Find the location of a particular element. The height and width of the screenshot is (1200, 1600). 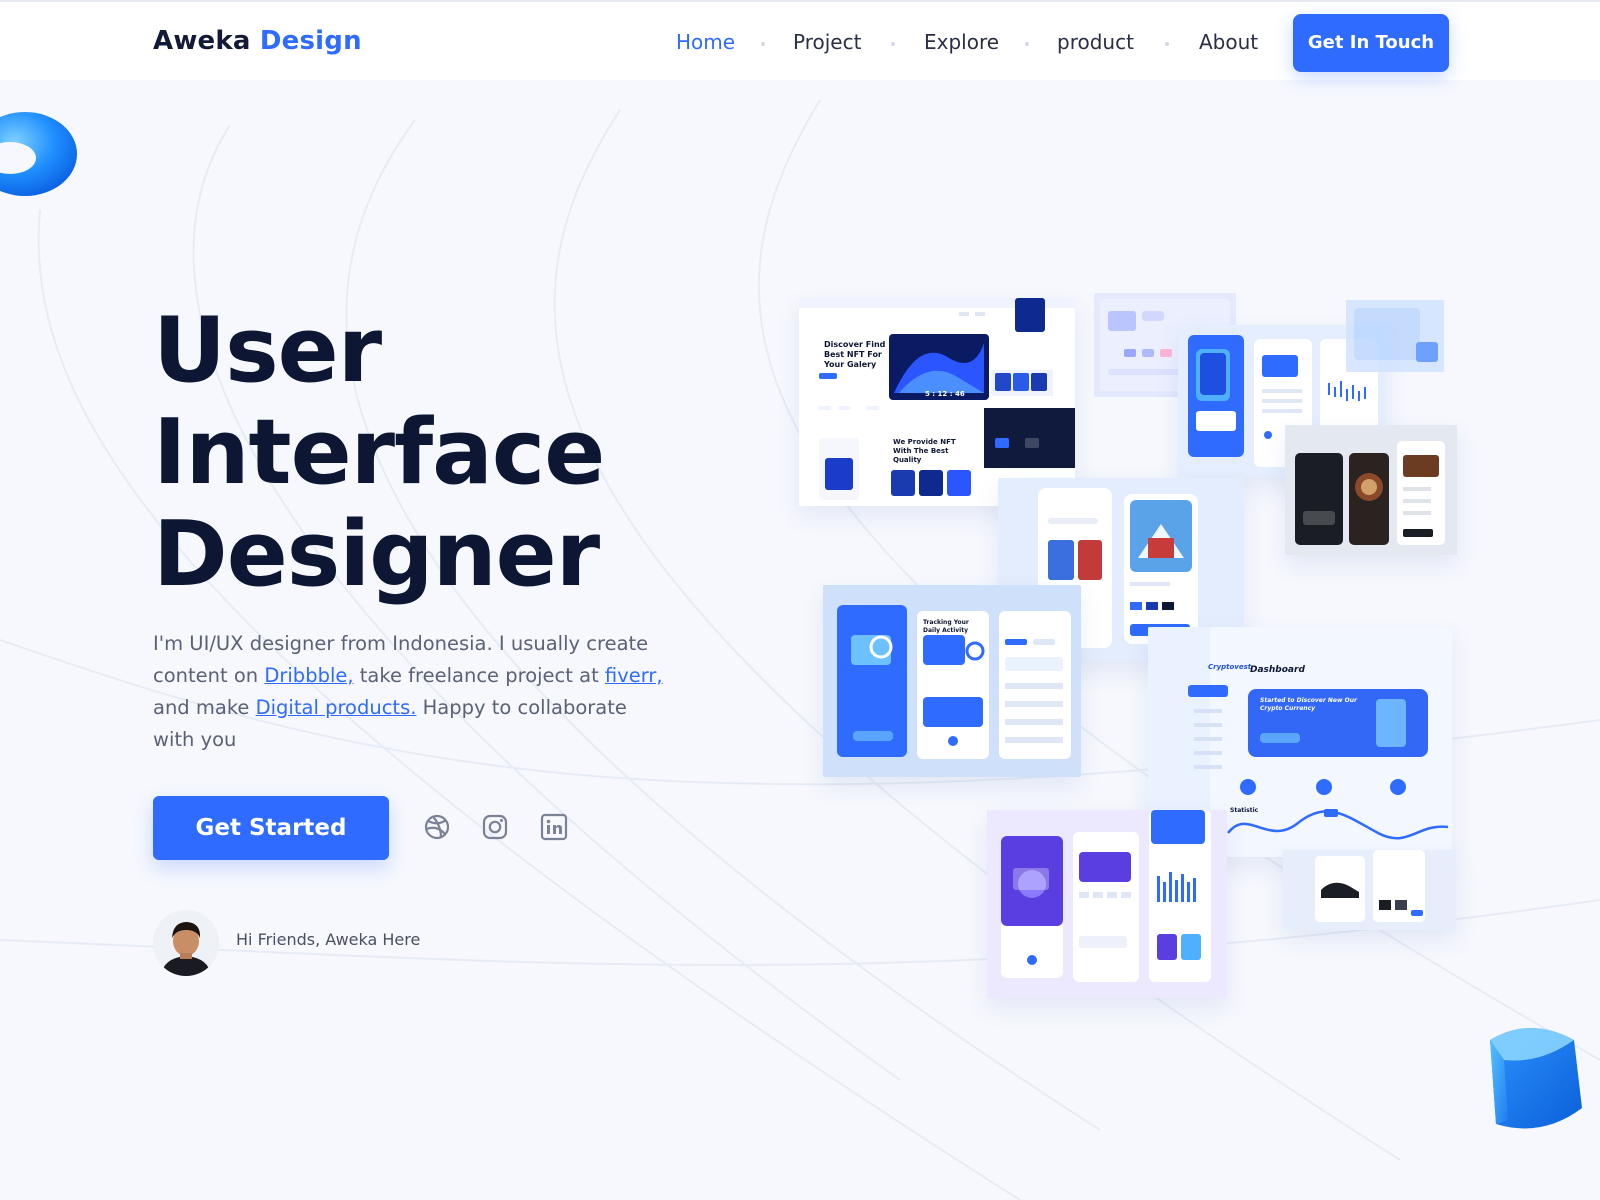

avatar is located at coordinates (186, 943).